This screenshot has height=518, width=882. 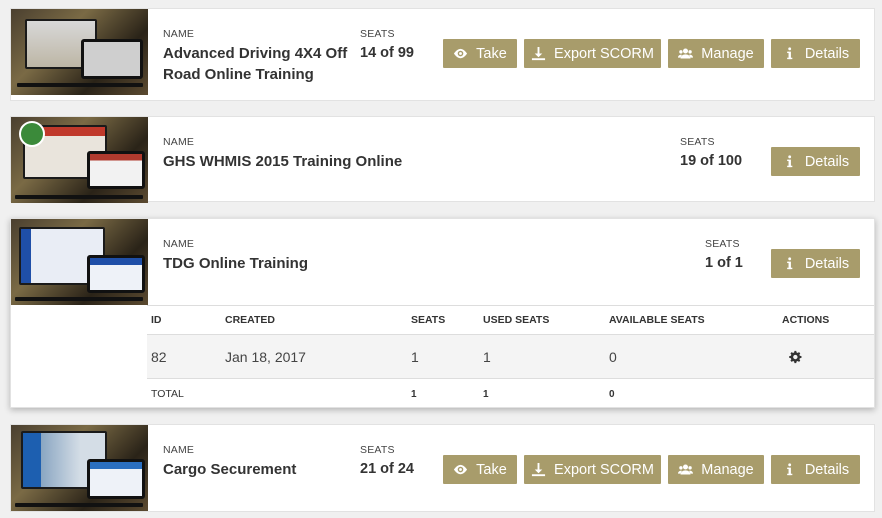 What do you see at coordinates (612, 394) in the screenshot?
I see `total-available-seats: 0` at bounding box center [612, 394].